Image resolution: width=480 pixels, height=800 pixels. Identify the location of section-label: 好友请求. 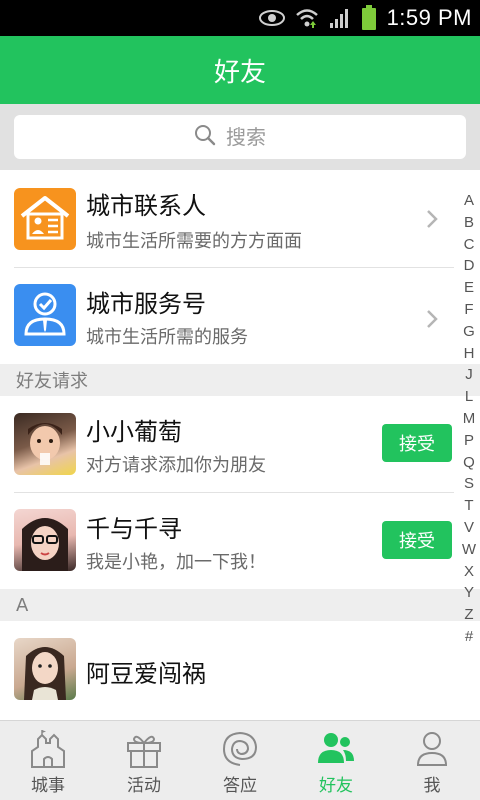
(52, 381).